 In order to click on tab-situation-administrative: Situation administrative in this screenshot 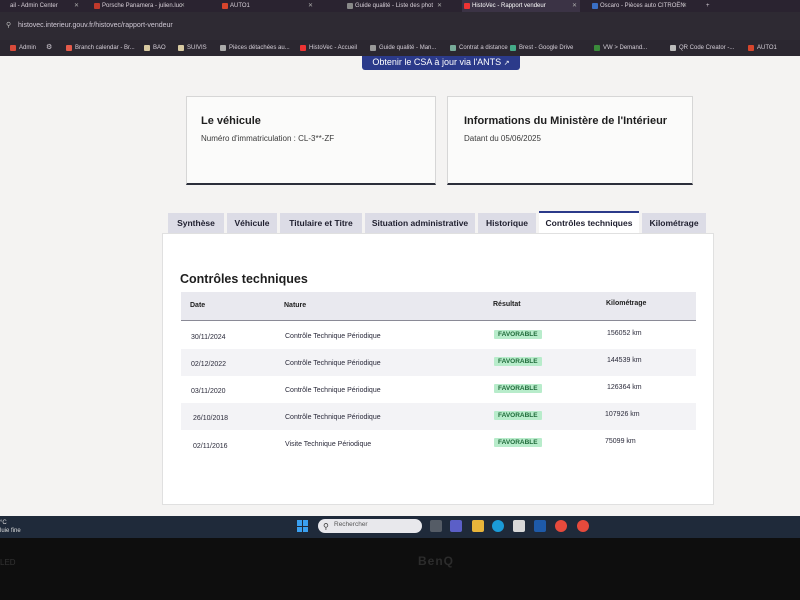, I will do `click(420, 223)`.